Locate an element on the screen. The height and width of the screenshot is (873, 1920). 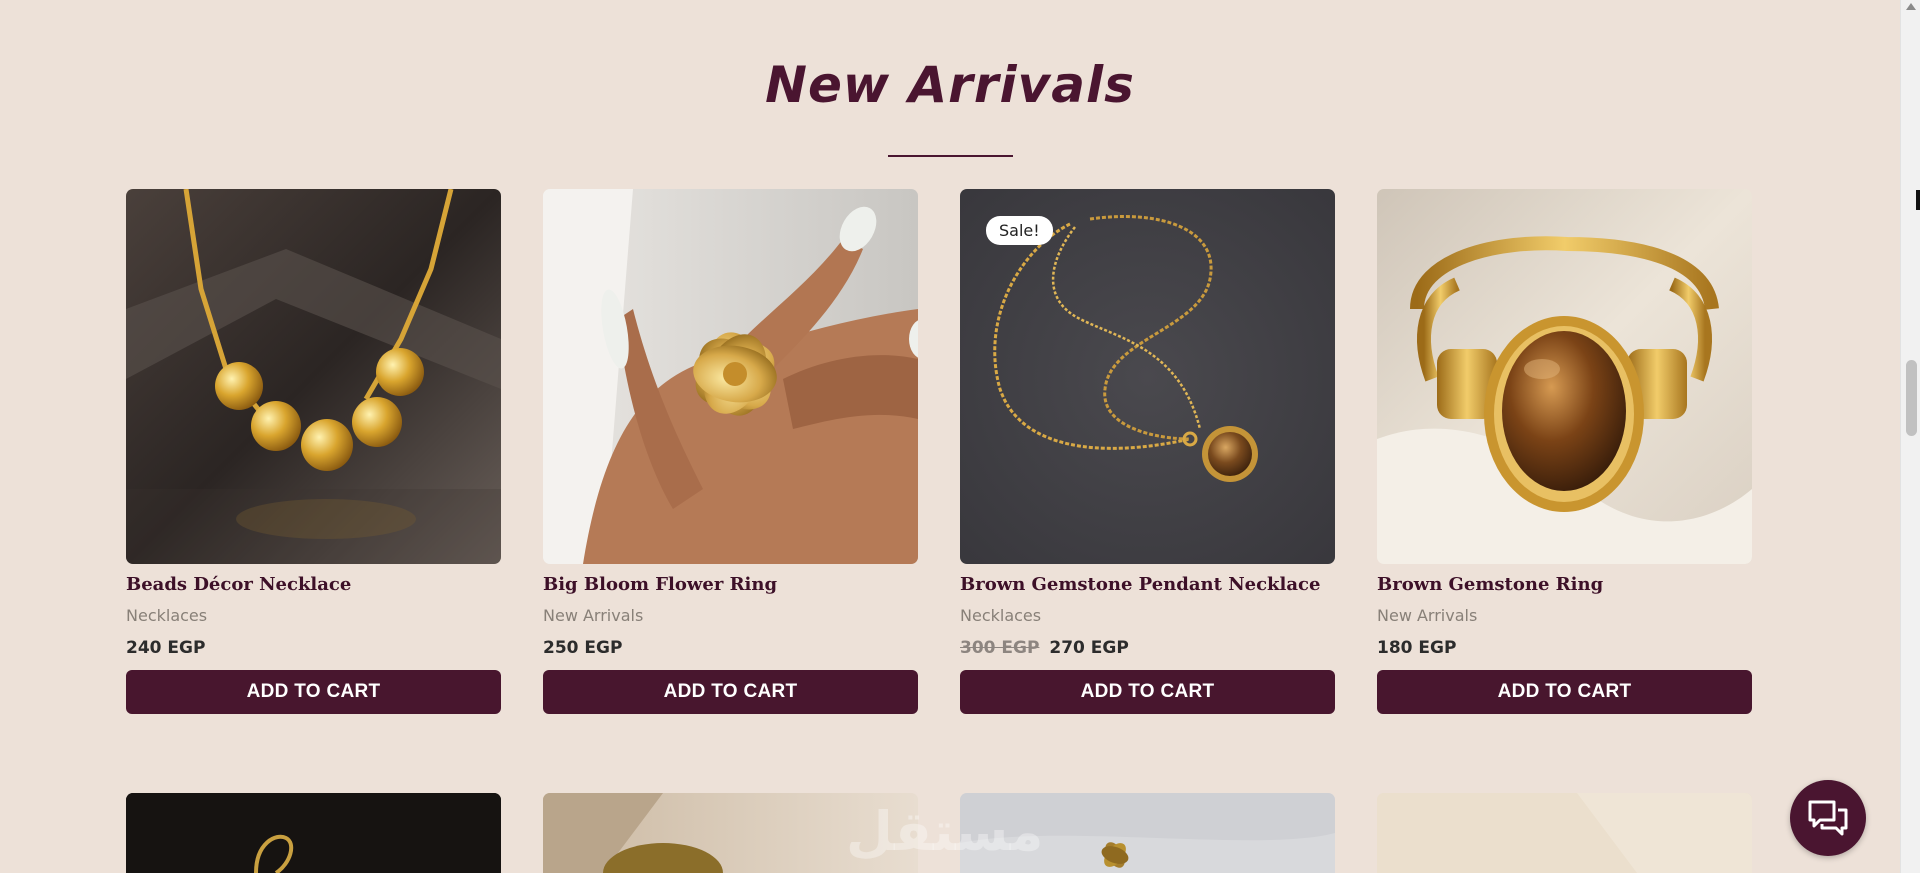
current-price: 240 EGP is located at coordinates (166, 648).